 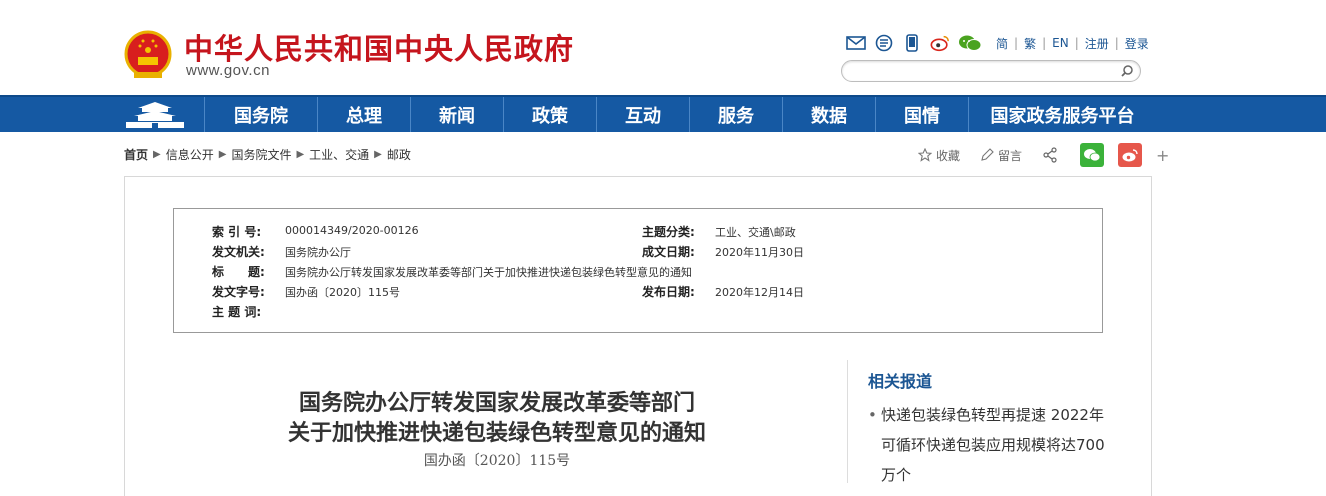 What do you see at coordinates (281, 251) in the screenshot?
I see `info-row-issuer: 发文机关: 国务院办公厅` at bounding box center [281, 251].